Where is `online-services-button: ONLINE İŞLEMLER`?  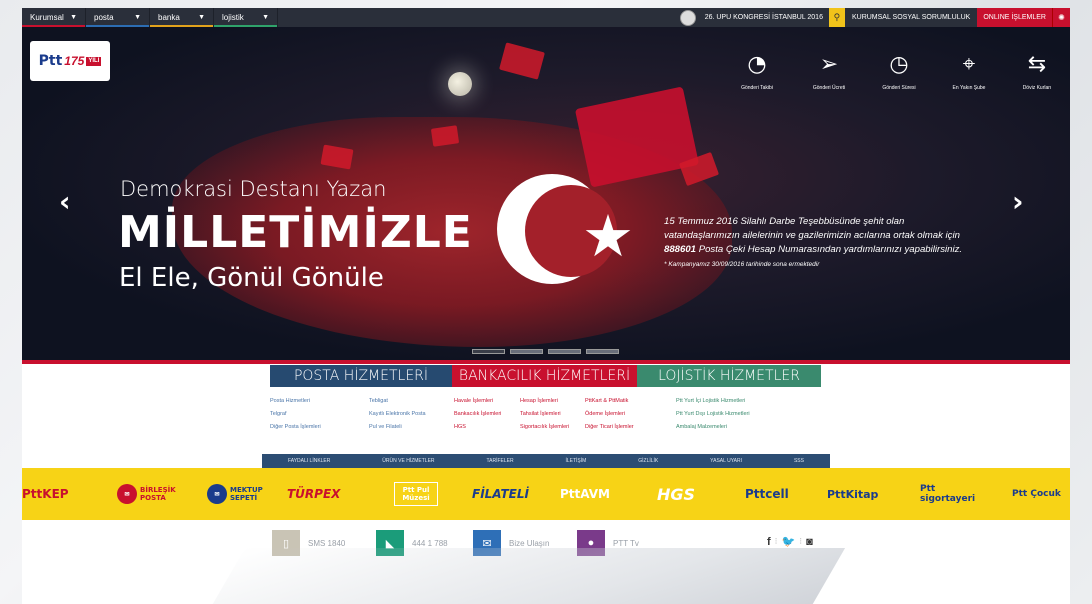
online-services-button: ONLINE İŞLEMLER is located at coordinates (1014, 17).